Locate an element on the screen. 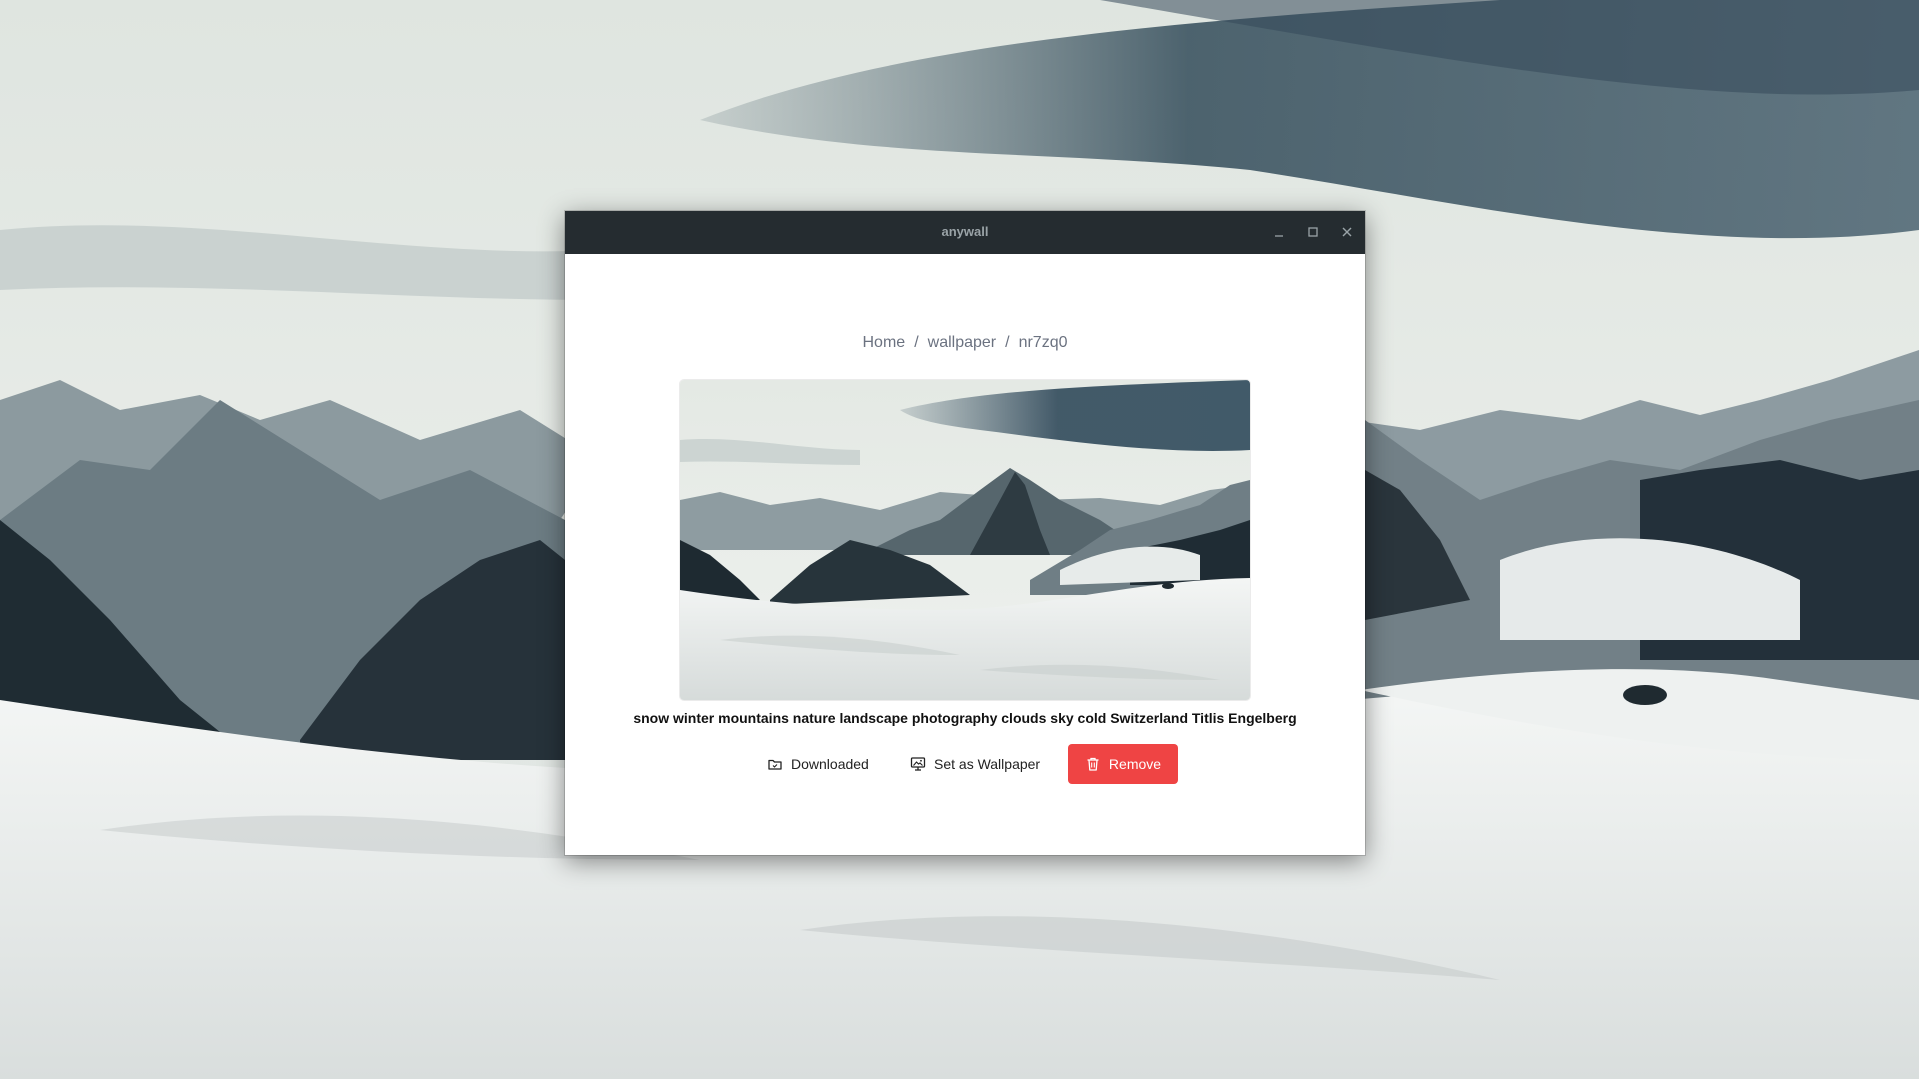 This screenshot has height=1079, width=1919. action-bar: Downloaded Set as Wallpaper Remove is located at coordinates (965, 764).